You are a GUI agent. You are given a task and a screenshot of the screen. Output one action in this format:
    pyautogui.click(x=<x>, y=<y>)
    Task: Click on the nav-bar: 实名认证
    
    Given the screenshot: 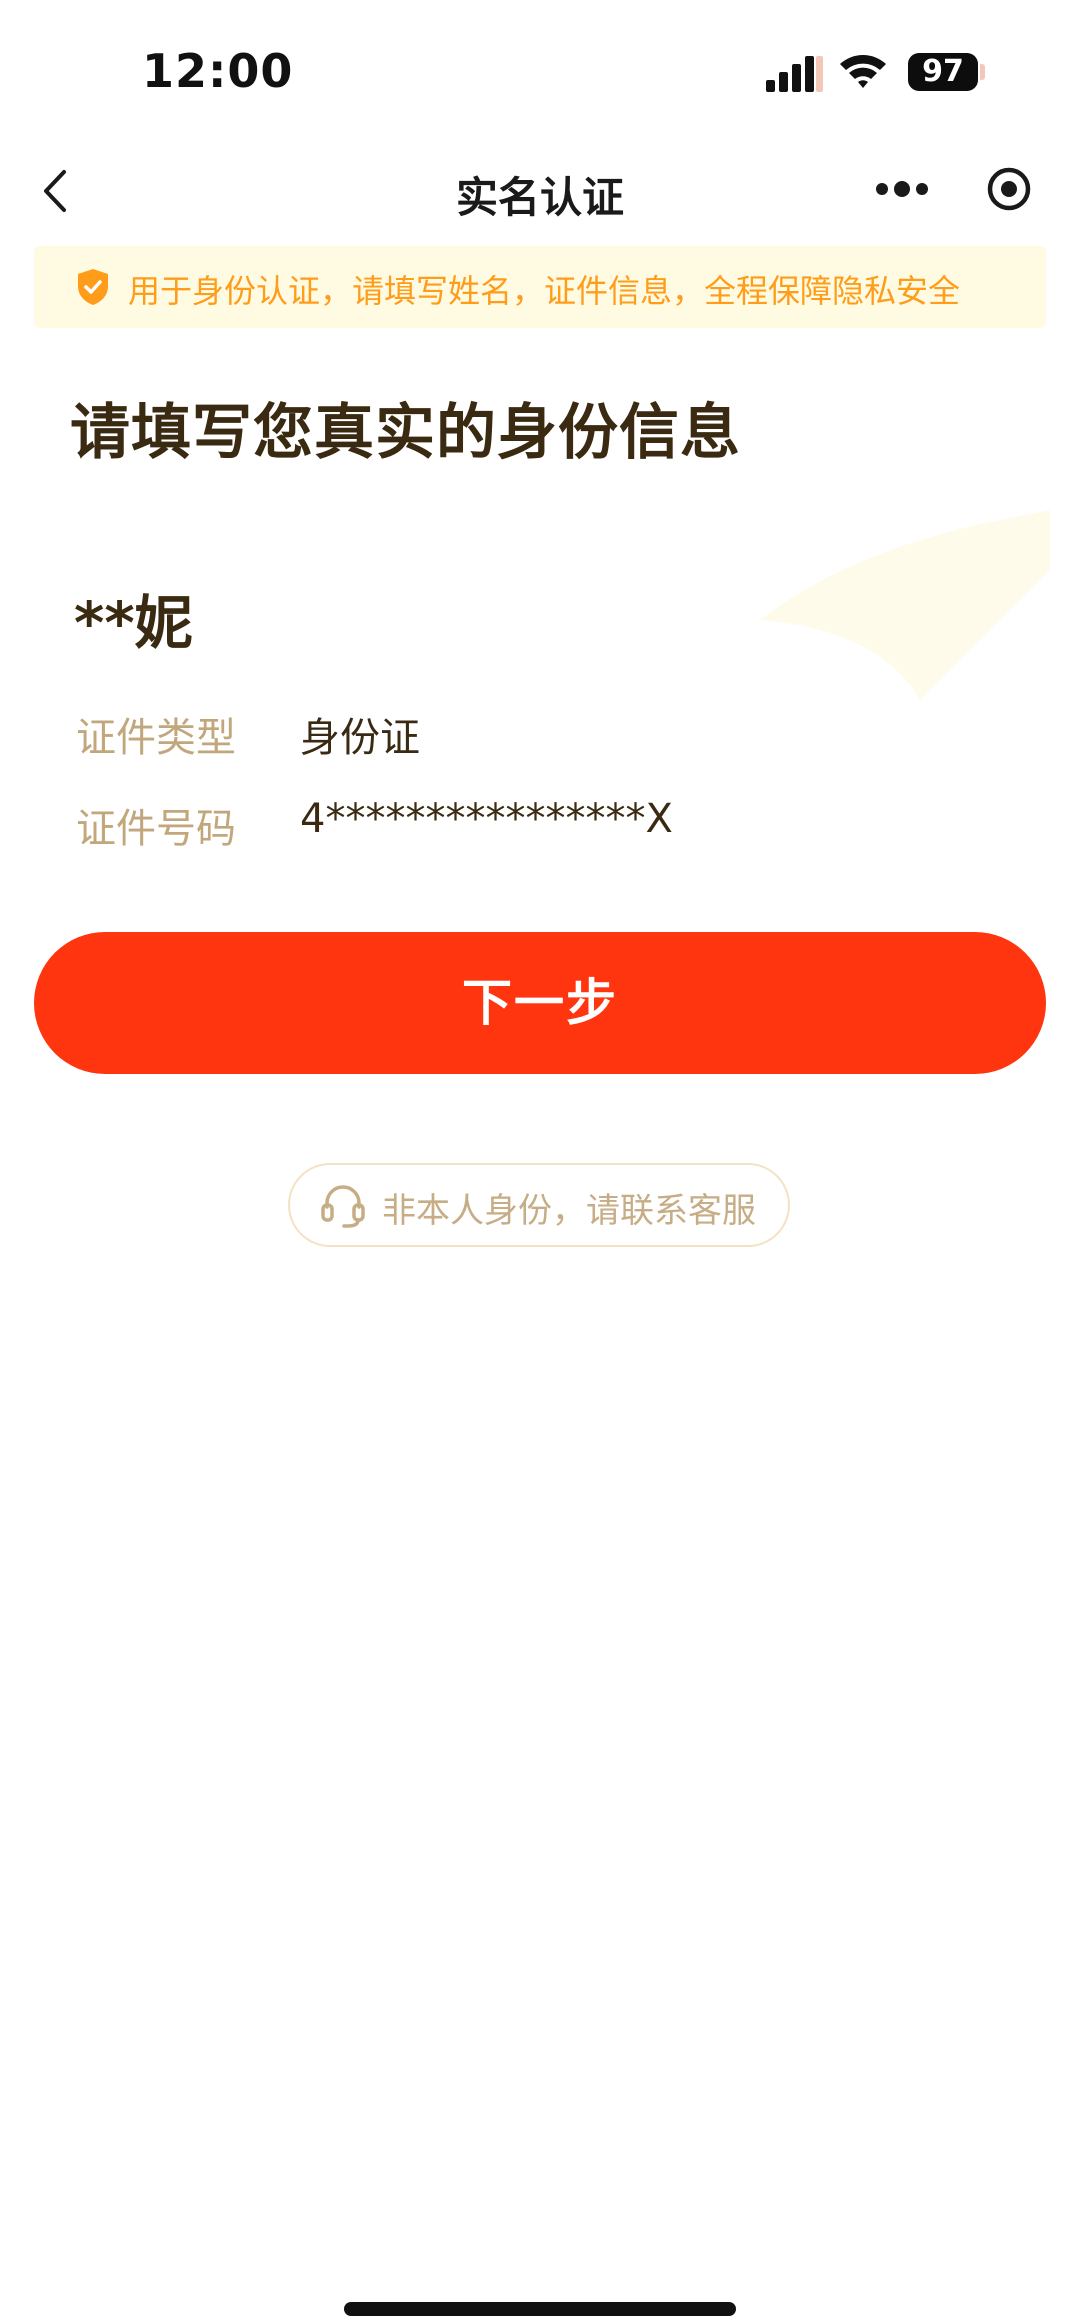 What is the action you would take?
    pyautogui.click(x=540, y=190)
    